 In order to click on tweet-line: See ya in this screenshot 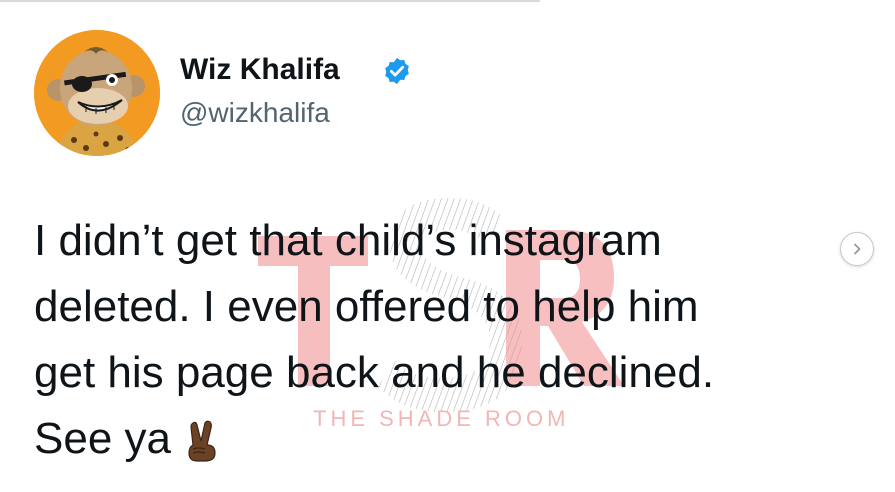, I will do `click(102, 438)`.